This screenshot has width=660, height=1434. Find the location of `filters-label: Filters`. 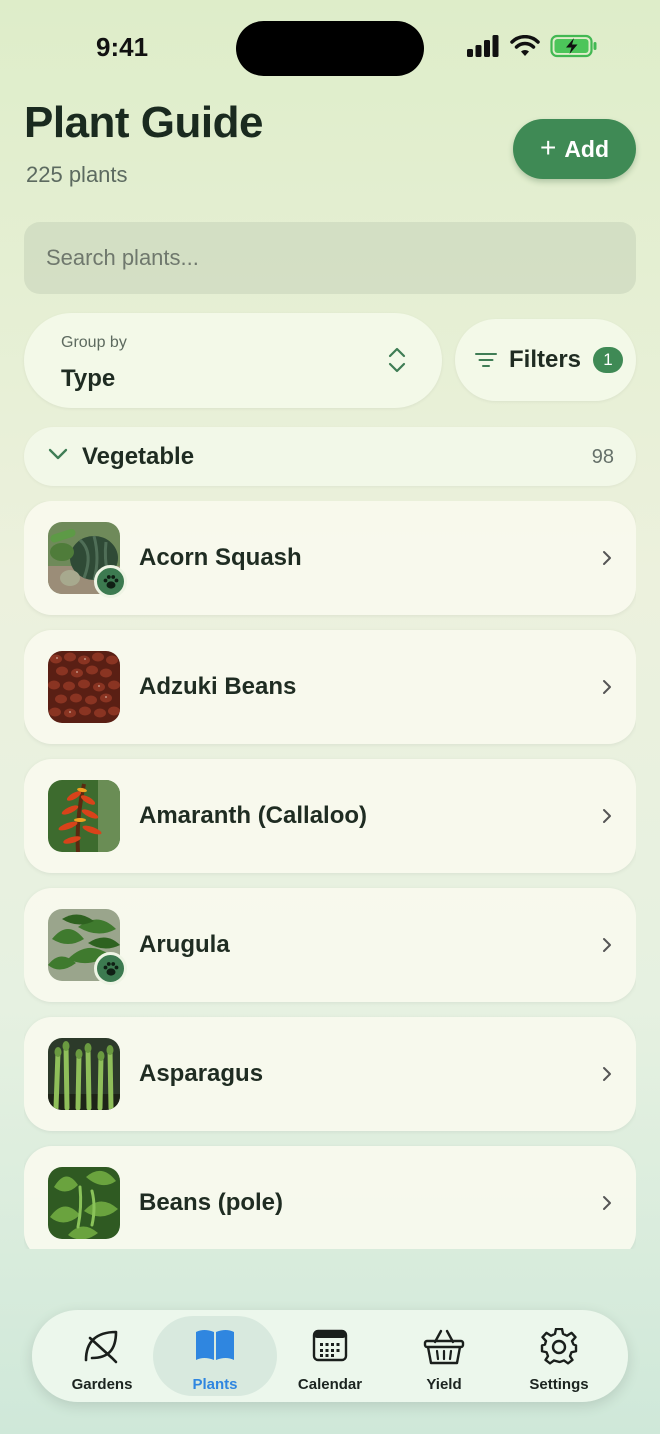

filters-label: Filters is located at coordinates (545, 359).